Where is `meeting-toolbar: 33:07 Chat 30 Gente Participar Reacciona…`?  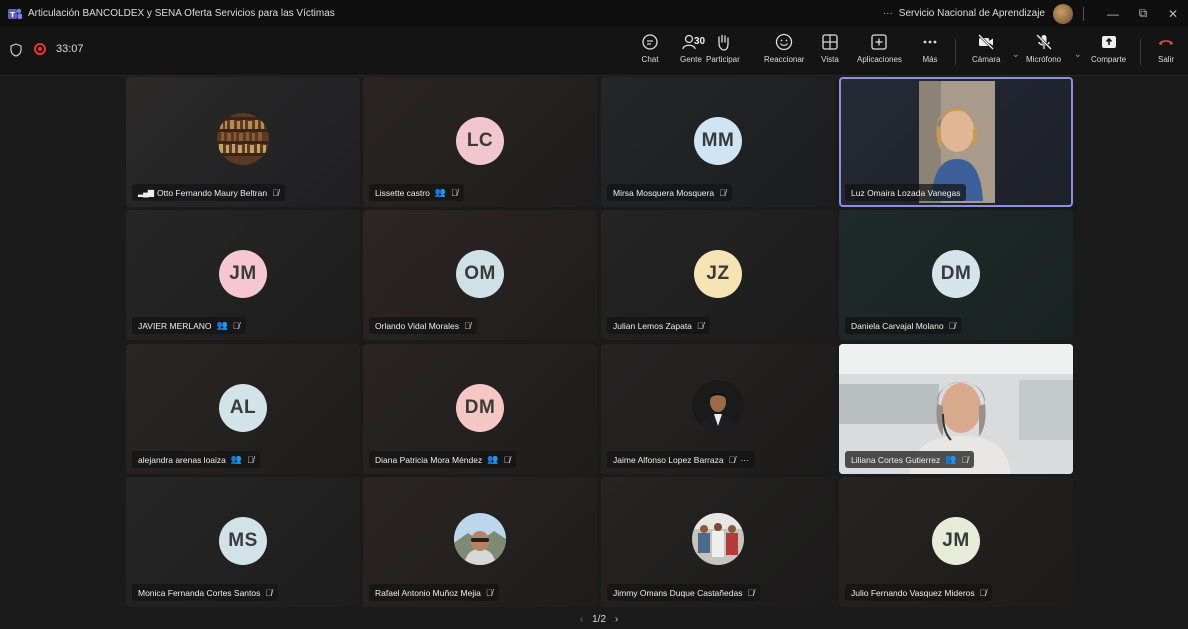
meeting-toolbar: 33:07 Chat 30 Gente Participar Reacciona… is located at coordinates (594, 51).